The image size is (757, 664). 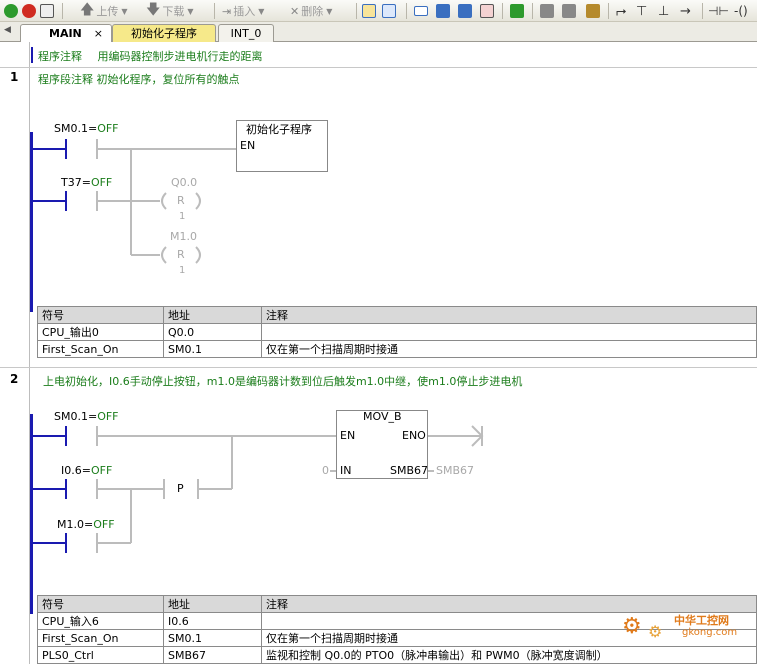 What do you see at coordinates (710, 632) in the screenshot?
I see `watermark-url: gkong.com` at bounding box center [710, 632].